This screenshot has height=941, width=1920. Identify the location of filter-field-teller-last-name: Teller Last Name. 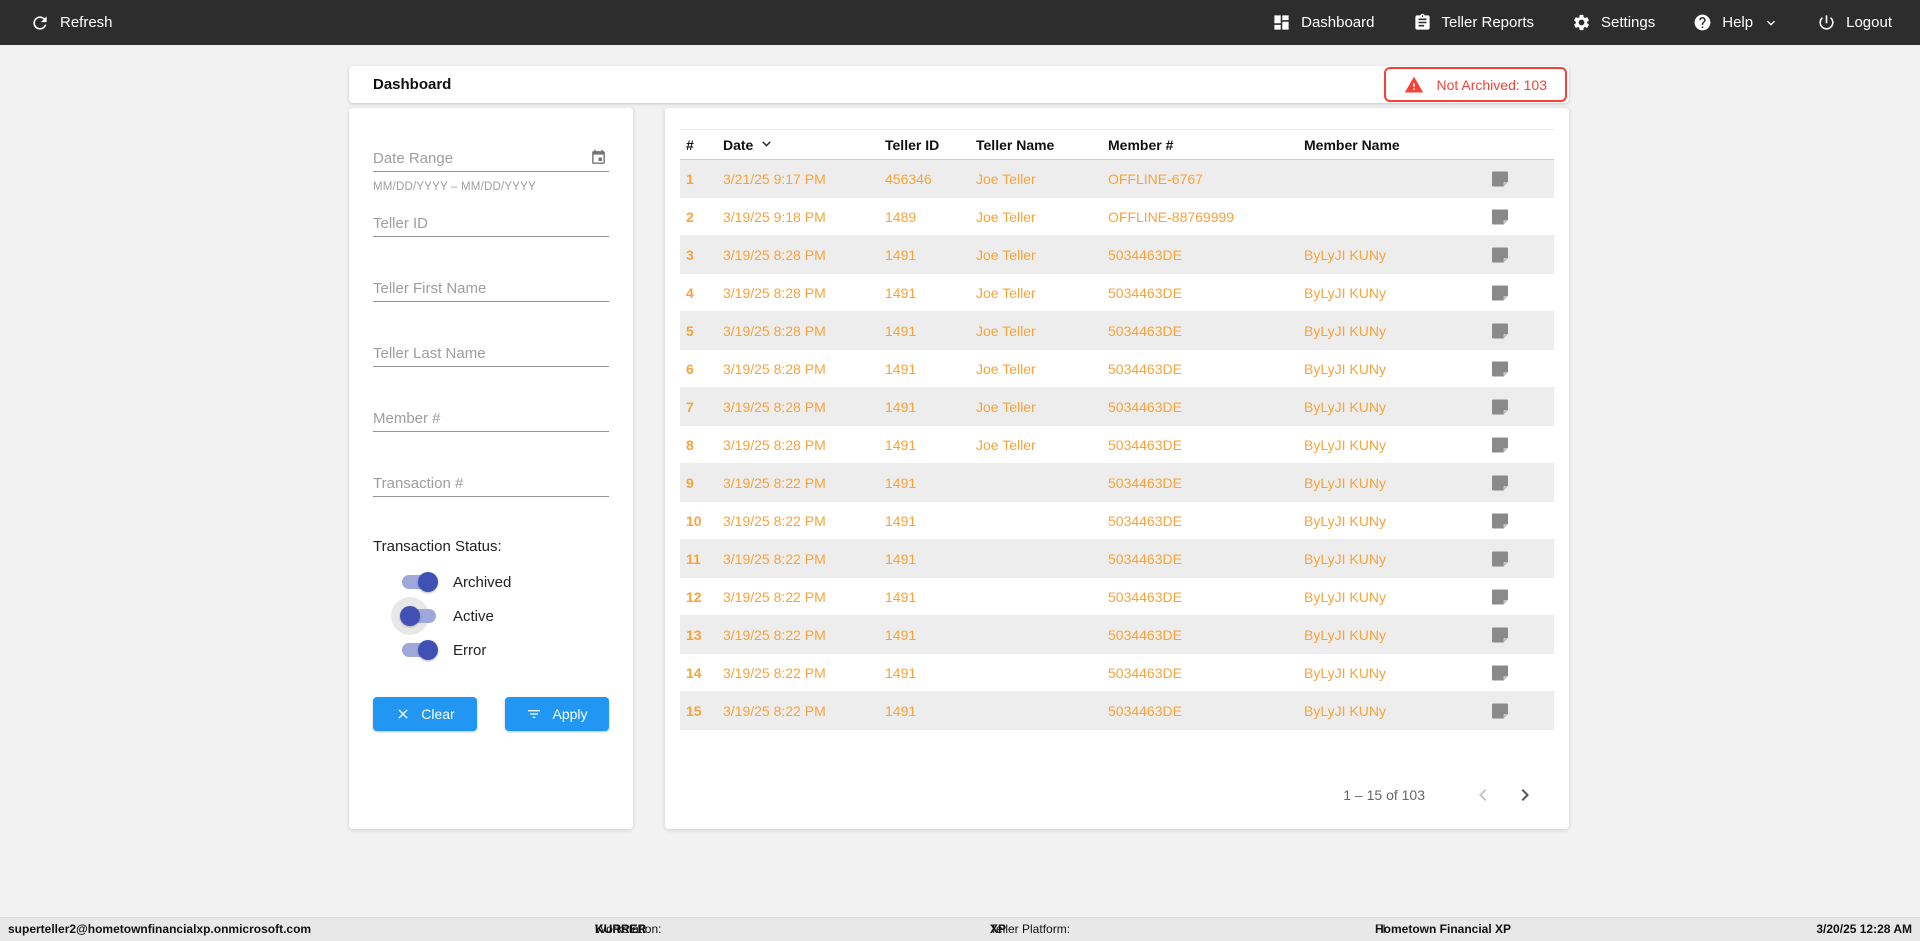
(491, 355).